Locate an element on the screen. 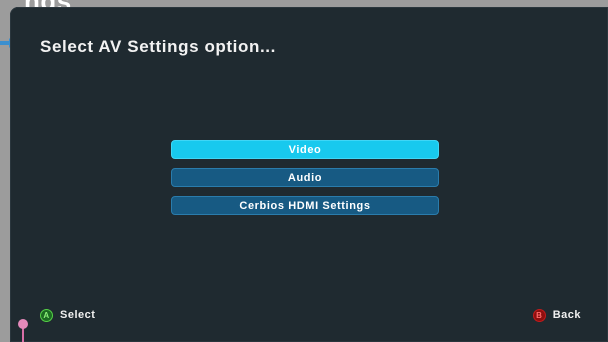 The height and width of the screenshot is (342, 608). back-hint: B Back is located at coordinates (556, 315).